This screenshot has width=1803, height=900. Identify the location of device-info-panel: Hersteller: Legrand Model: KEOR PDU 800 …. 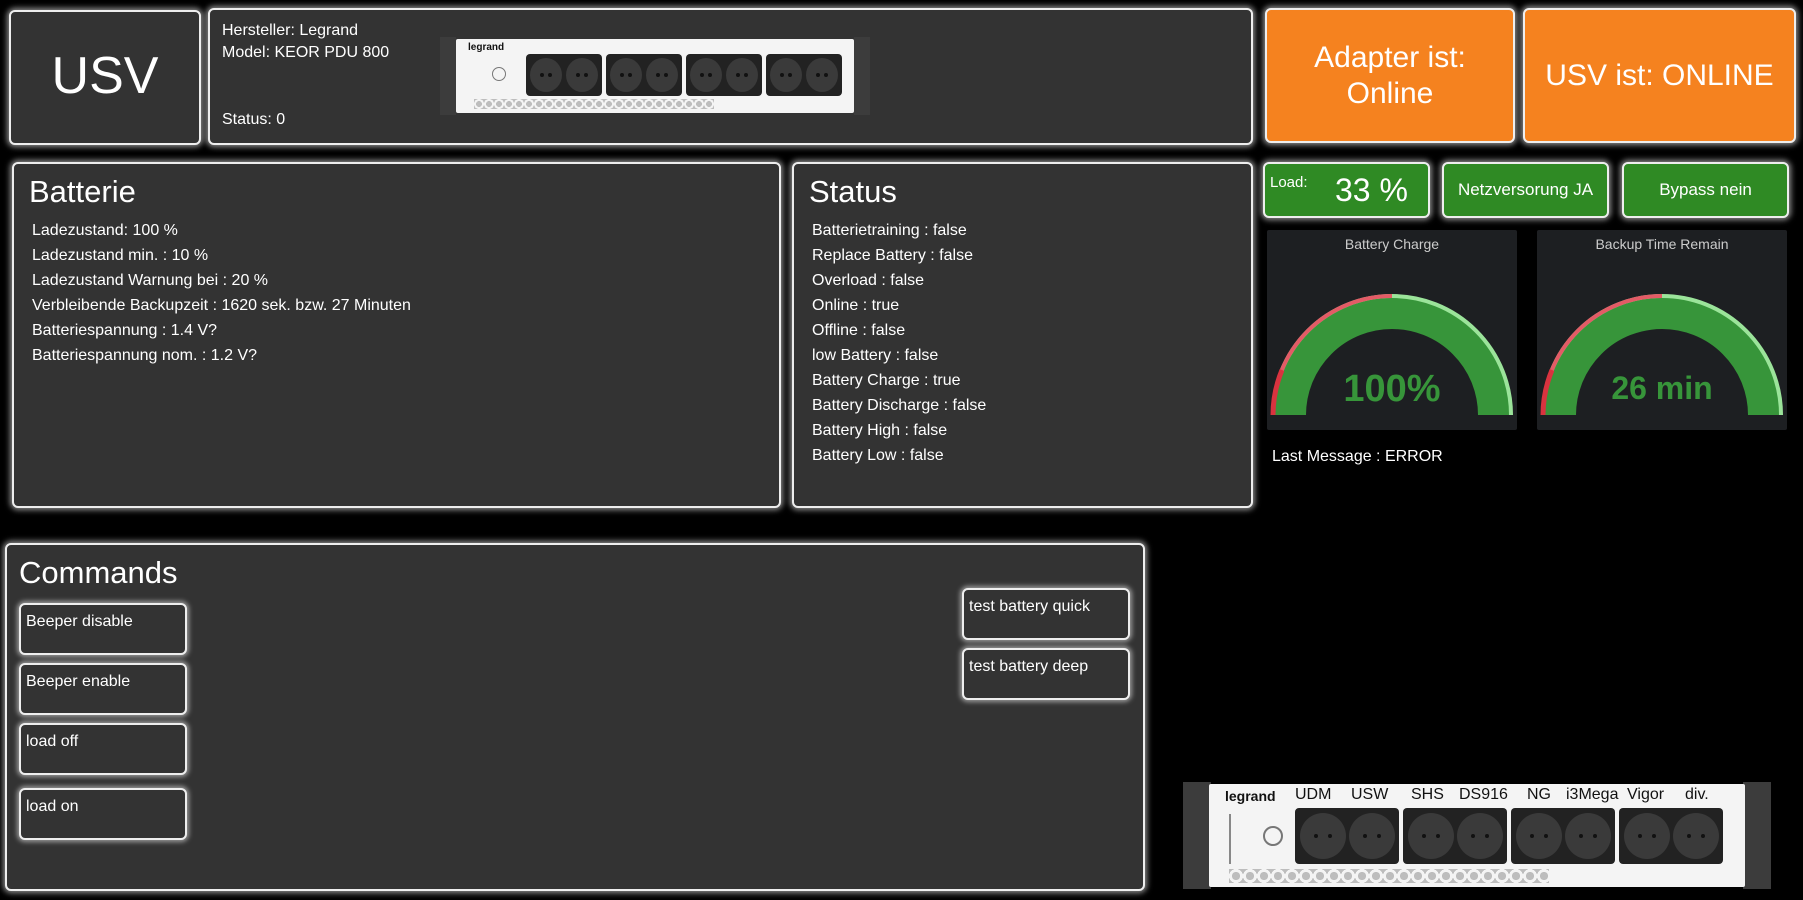
(730, 76).